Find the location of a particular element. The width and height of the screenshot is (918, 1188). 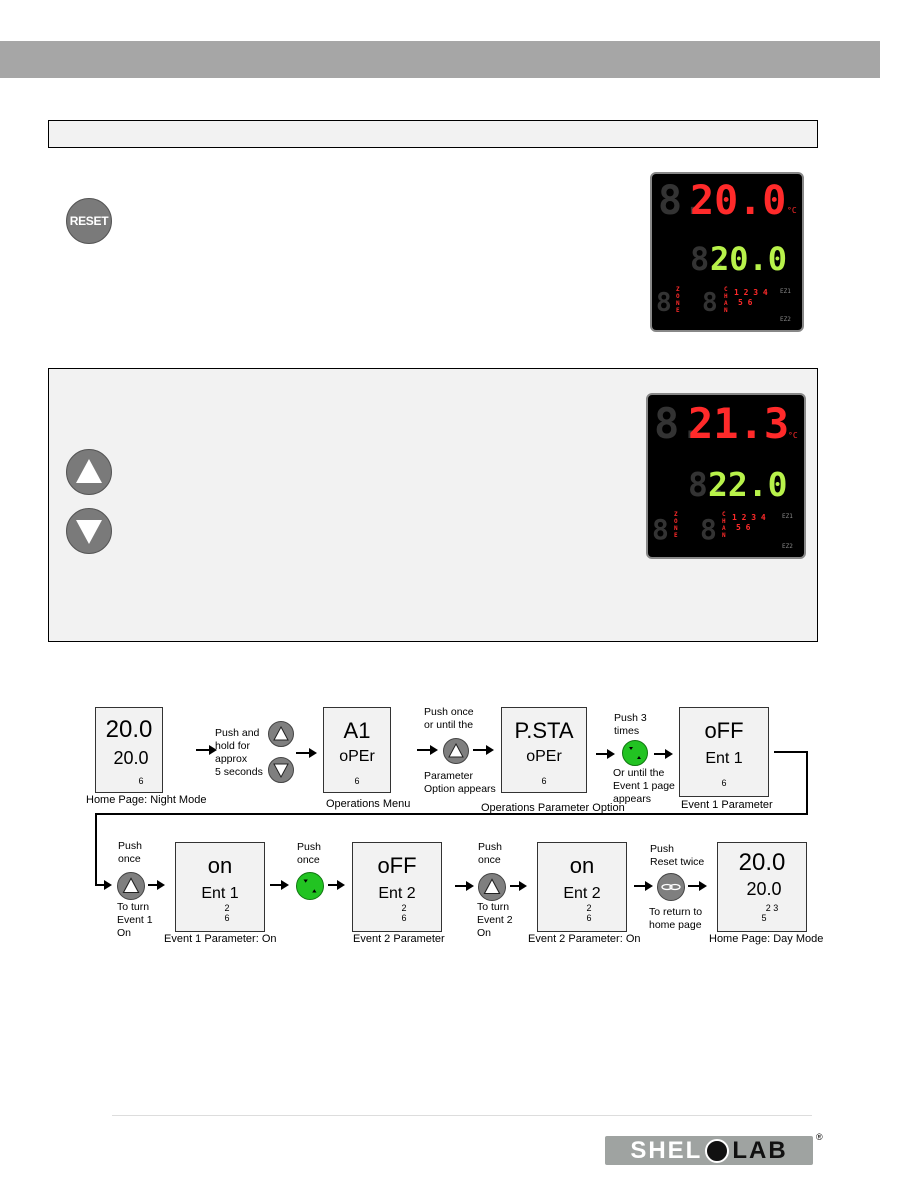

note-line: 5 seconds is located at coordinates (239, 772).